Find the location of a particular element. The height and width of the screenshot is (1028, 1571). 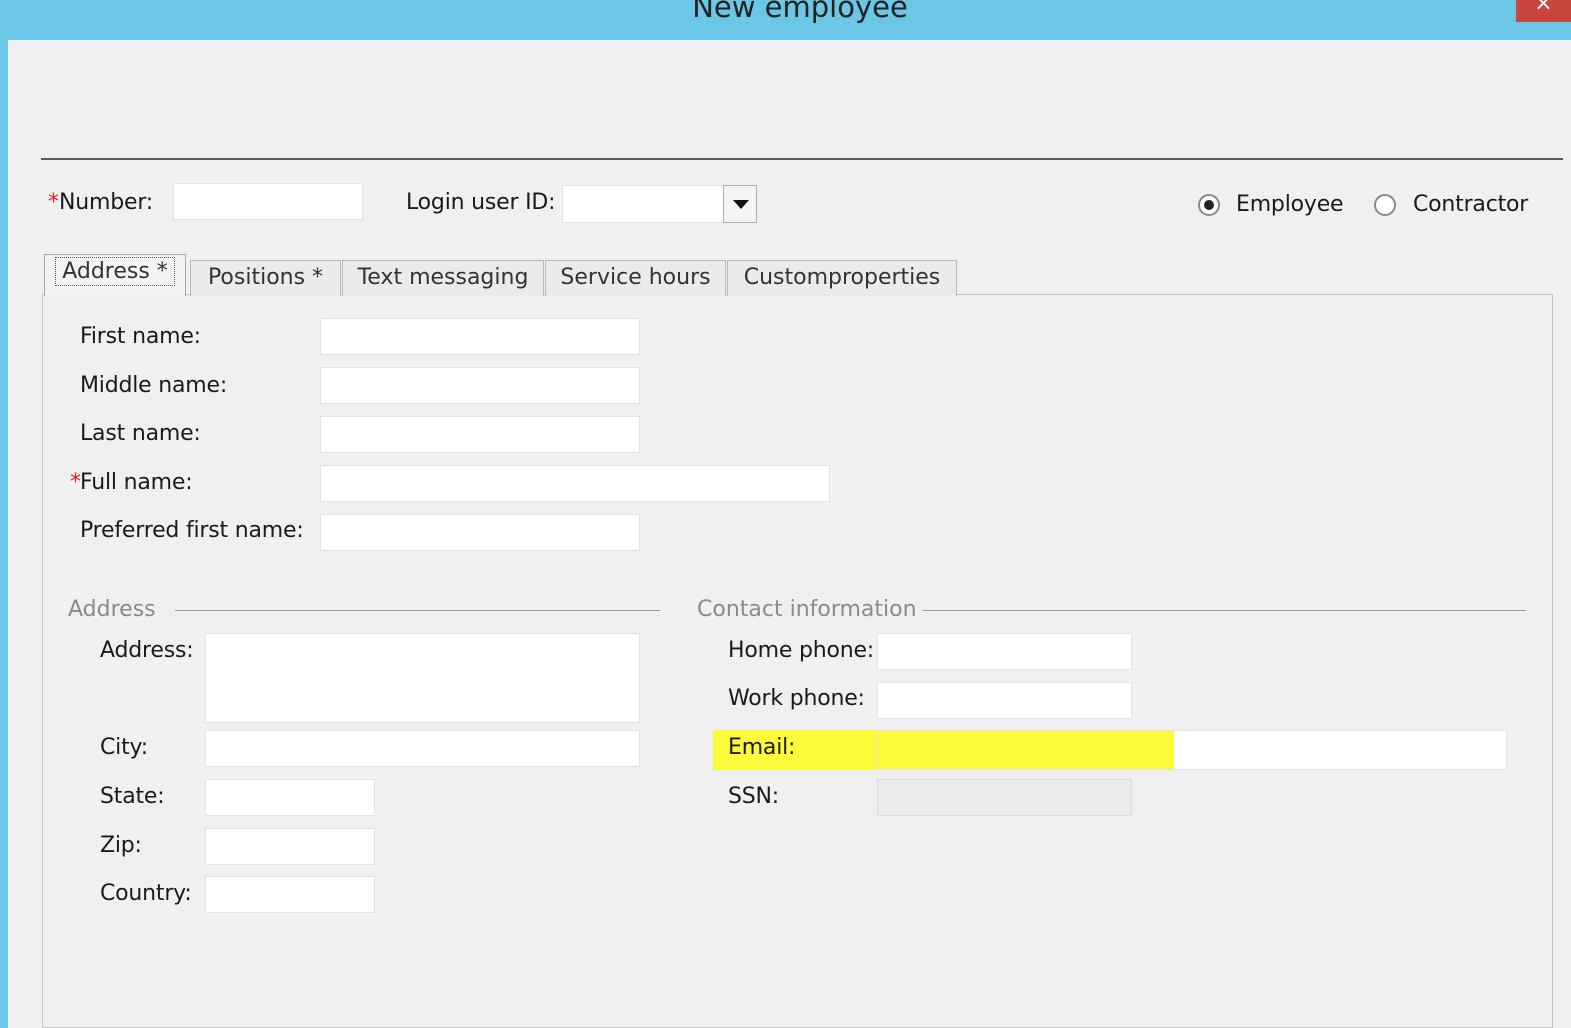

zip-label: Zip: is located at coordinates (121, 845).